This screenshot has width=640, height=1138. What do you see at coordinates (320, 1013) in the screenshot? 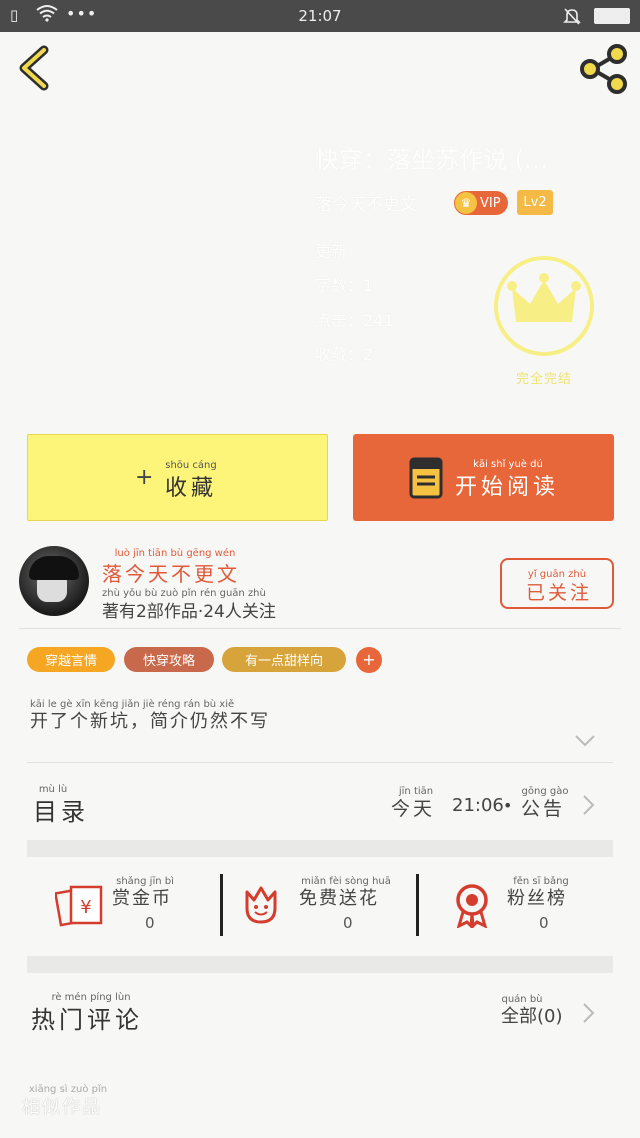
I see `hot-comments-row: rè mén píng lùn 热门评论 quán bù 全部(0)` at bounding box center [320, 1013].